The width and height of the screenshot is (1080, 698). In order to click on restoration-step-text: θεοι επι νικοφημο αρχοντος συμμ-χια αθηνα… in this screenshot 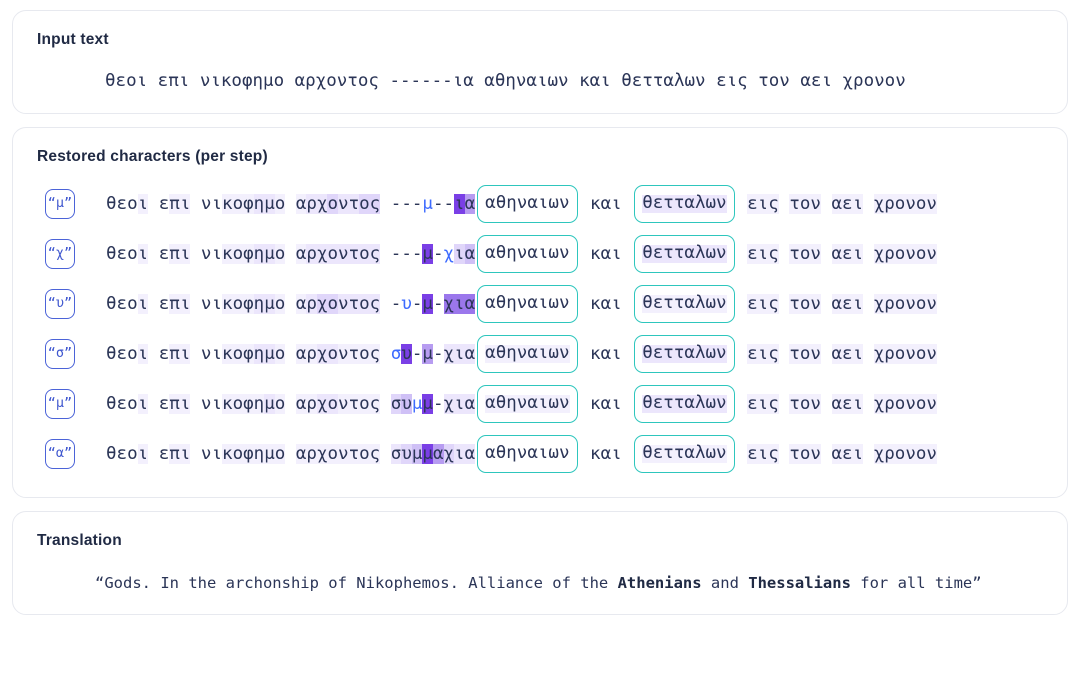, I will do `click(521, 404)`.